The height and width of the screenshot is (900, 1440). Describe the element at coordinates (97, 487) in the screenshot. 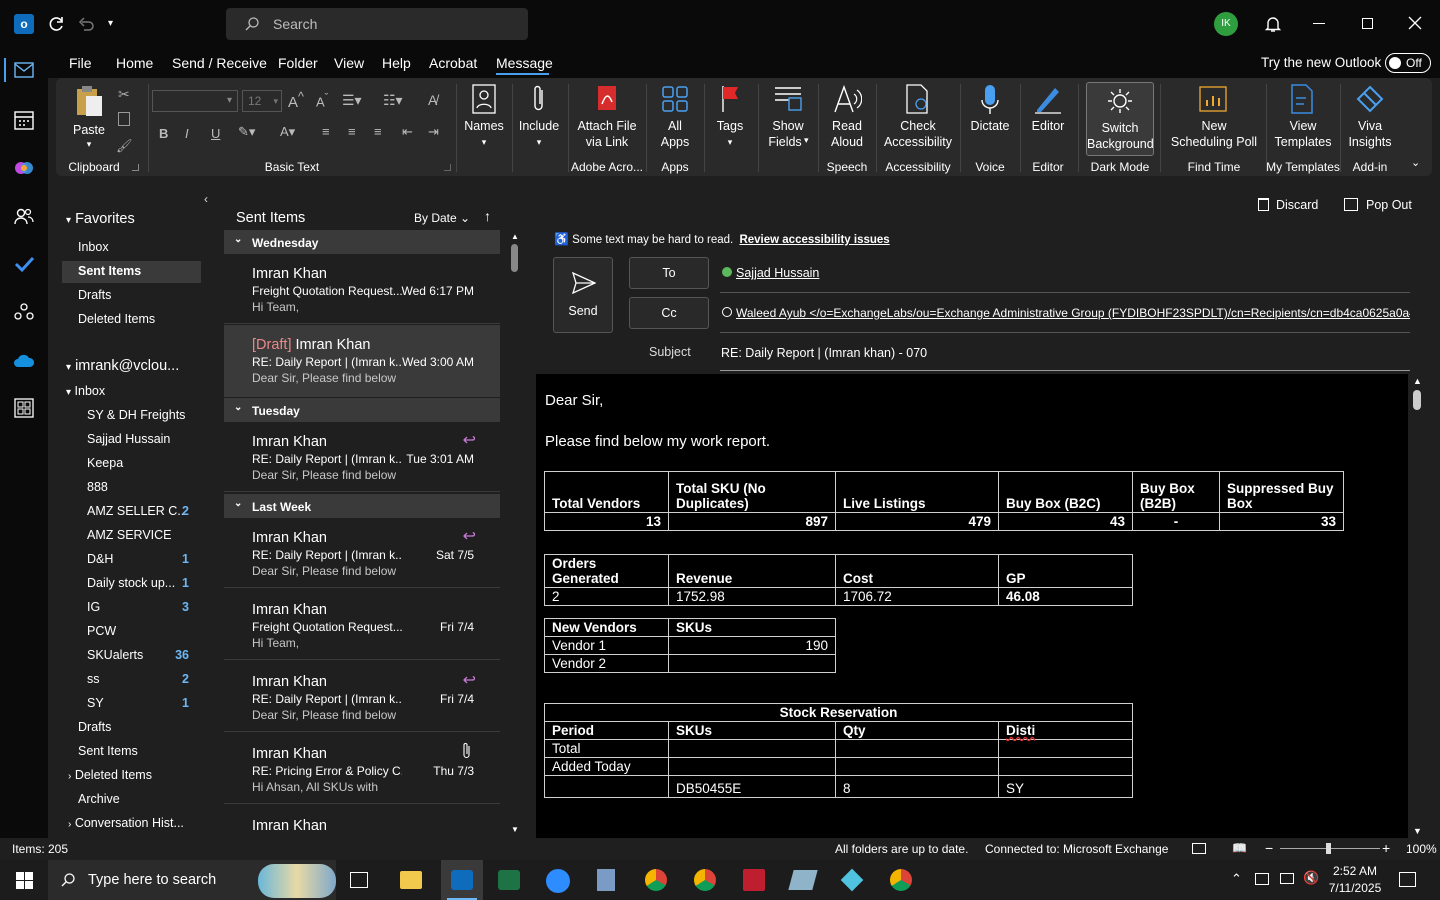

I see `folder-888: 888` at that location.